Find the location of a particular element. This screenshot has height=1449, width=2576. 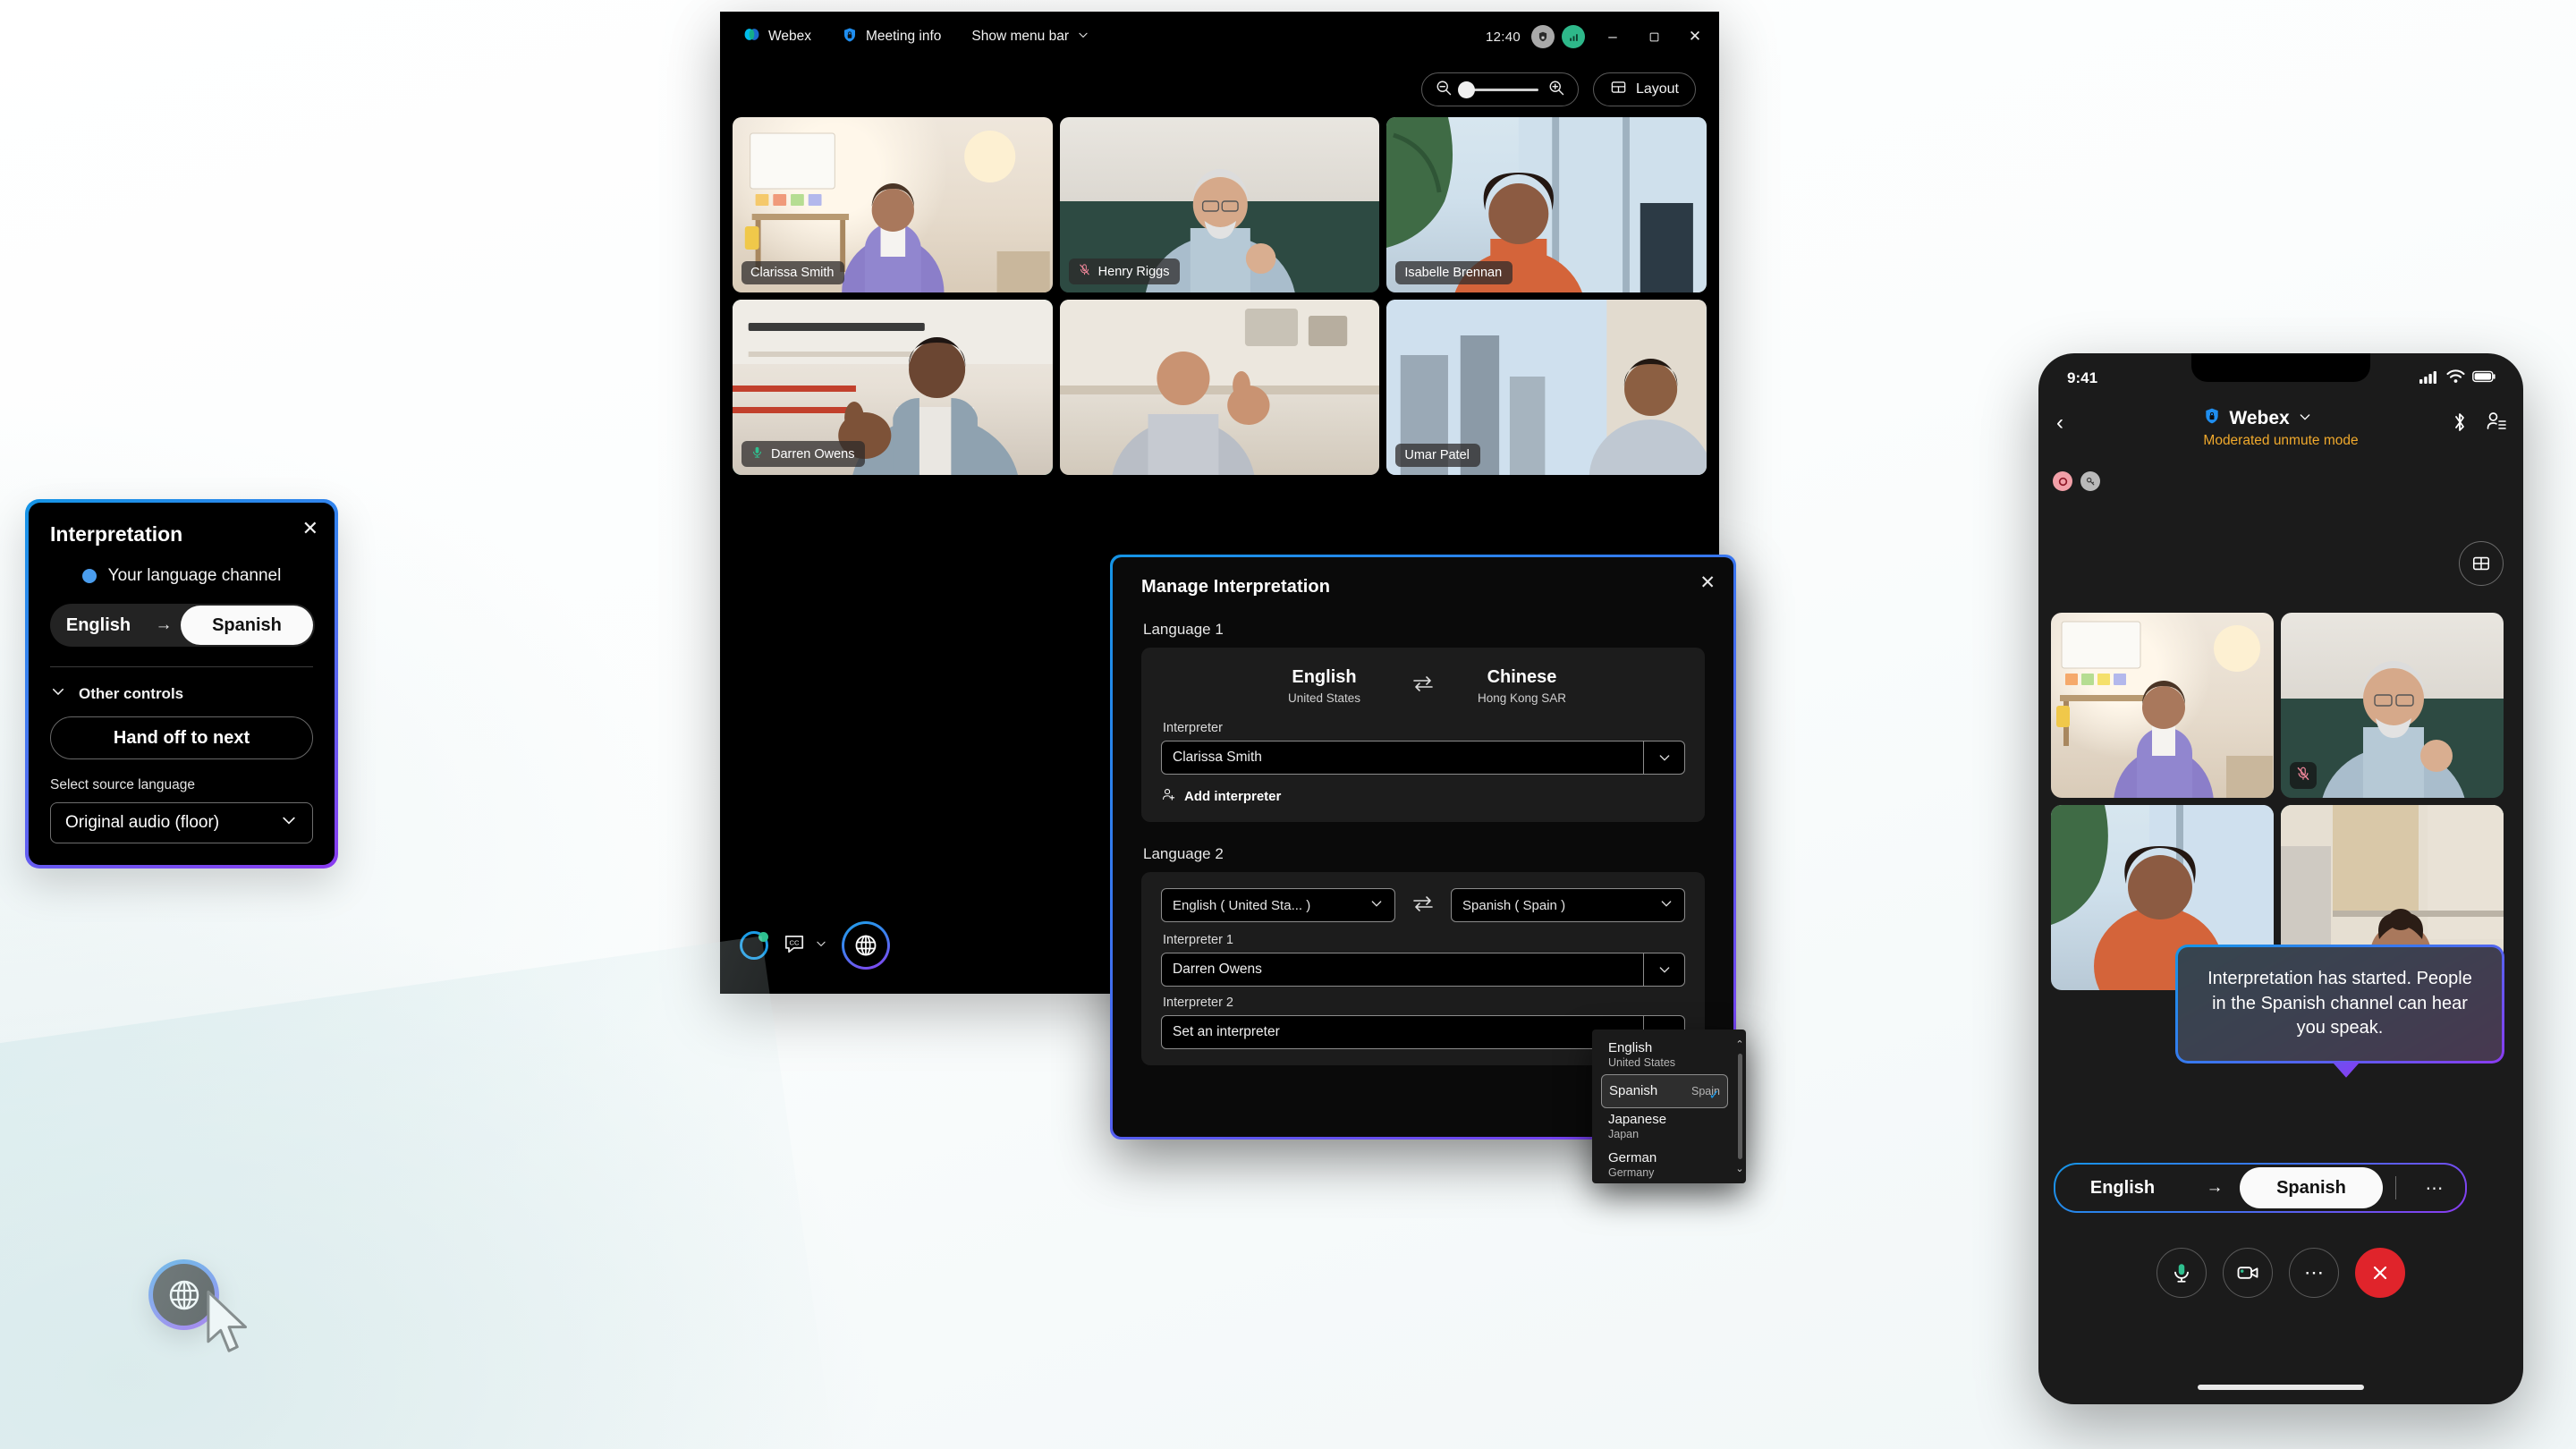

video-tile-darren-owens: Darren Owens is located at coordinates (893, 387).